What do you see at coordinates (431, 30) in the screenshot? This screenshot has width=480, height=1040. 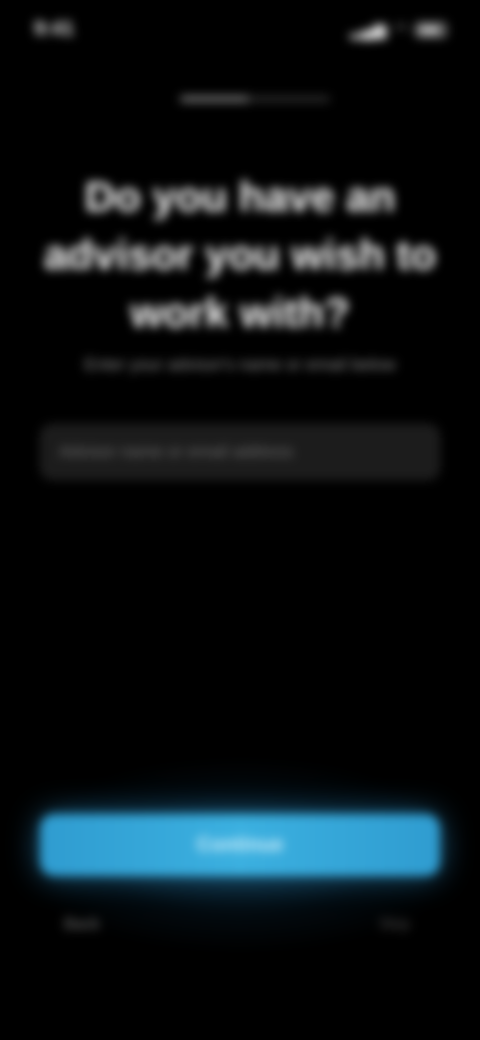 I see `battery-icon` at bounding box center [431, 30].